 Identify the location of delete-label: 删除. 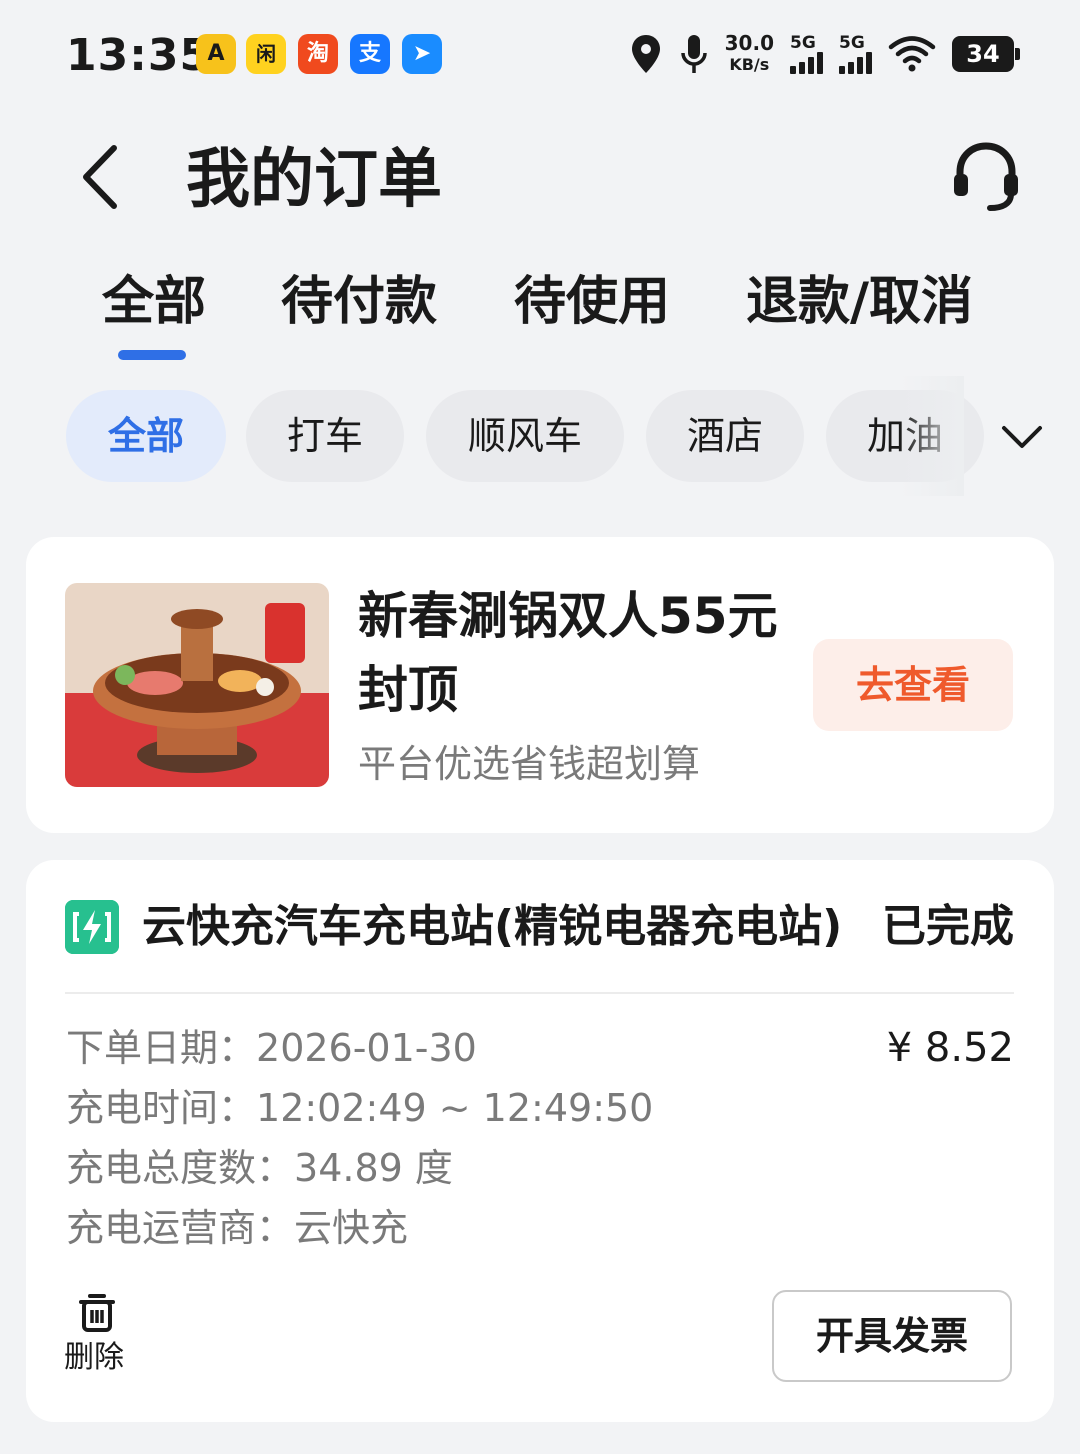
(94, 1357).